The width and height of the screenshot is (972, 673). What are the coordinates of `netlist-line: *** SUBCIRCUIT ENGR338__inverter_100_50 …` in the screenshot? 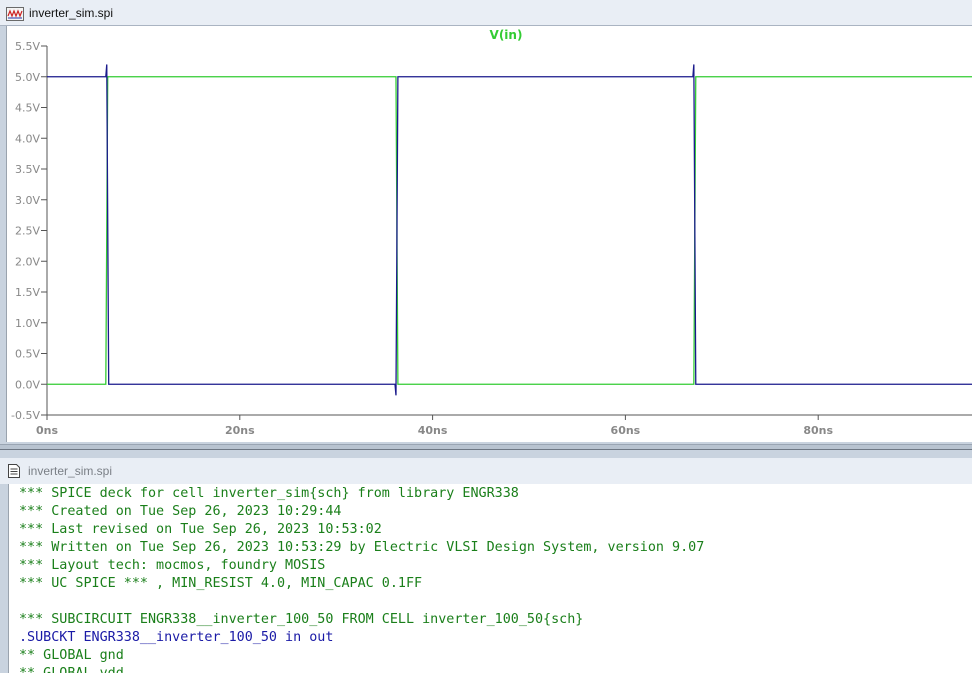 It's located at (495, 620).